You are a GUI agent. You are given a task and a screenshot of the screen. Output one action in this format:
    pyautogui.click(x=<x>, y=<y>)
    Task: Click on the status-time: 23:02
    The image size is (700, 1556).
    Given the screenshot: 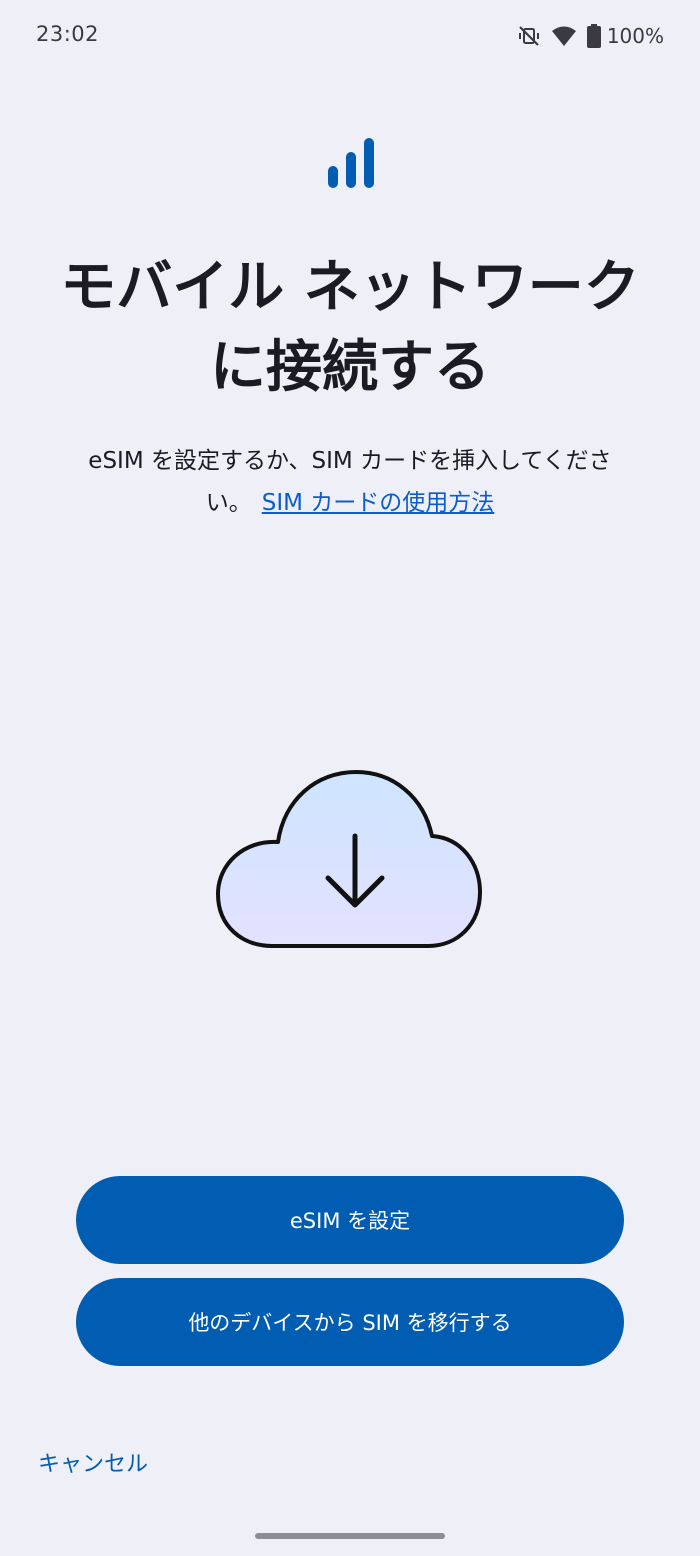 What is the action you would take?
    pyautogui.click(x=68, y=34)
    